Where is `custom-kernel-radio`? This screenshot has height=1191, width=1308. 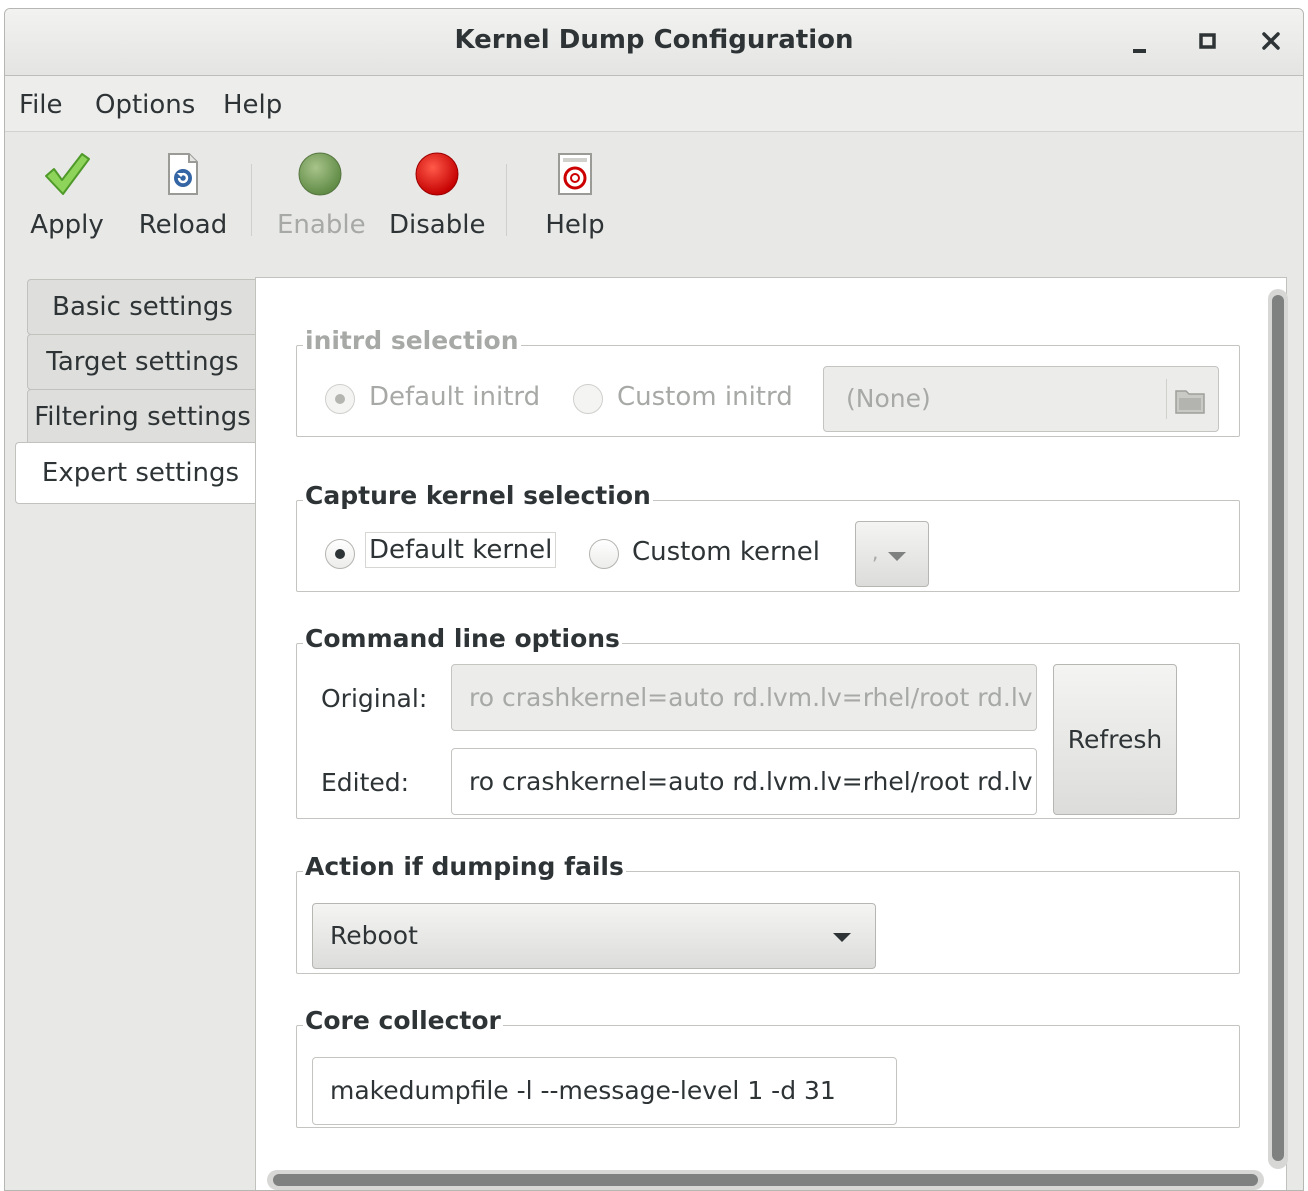
custom-kernel-radio is located at coordinates (604, 554).